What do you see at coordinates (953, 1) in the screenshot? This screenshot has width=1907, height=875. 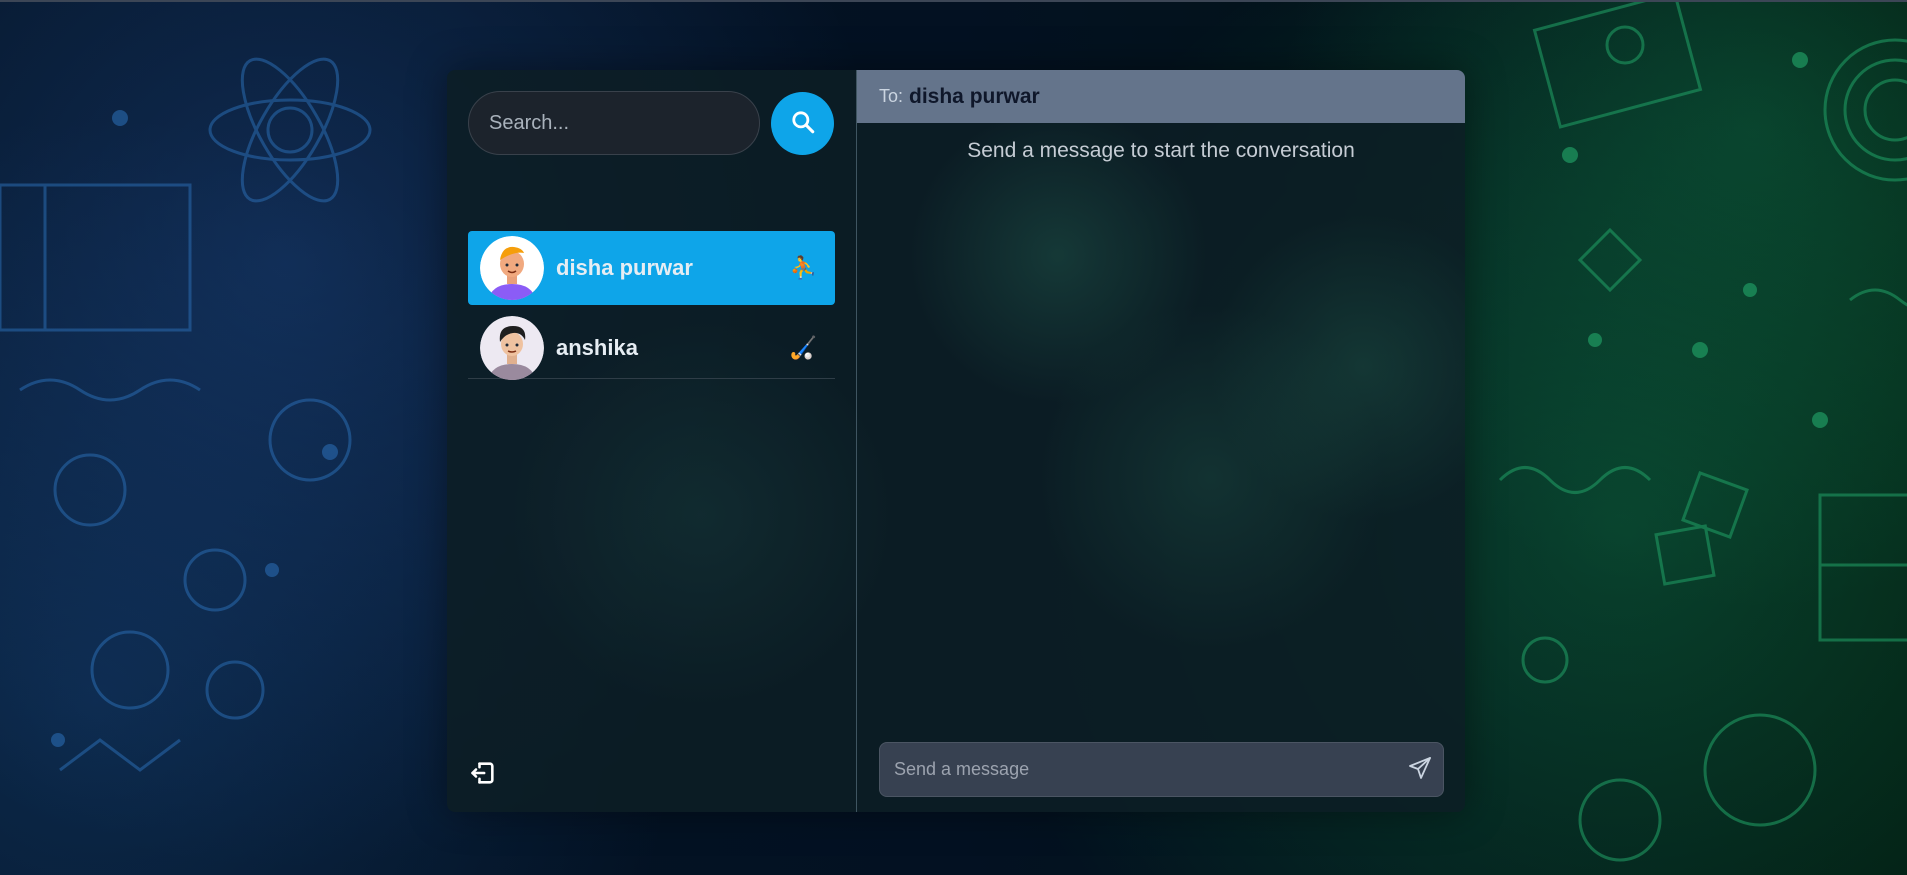 I see `top-border` at bounding box center [953, 1].